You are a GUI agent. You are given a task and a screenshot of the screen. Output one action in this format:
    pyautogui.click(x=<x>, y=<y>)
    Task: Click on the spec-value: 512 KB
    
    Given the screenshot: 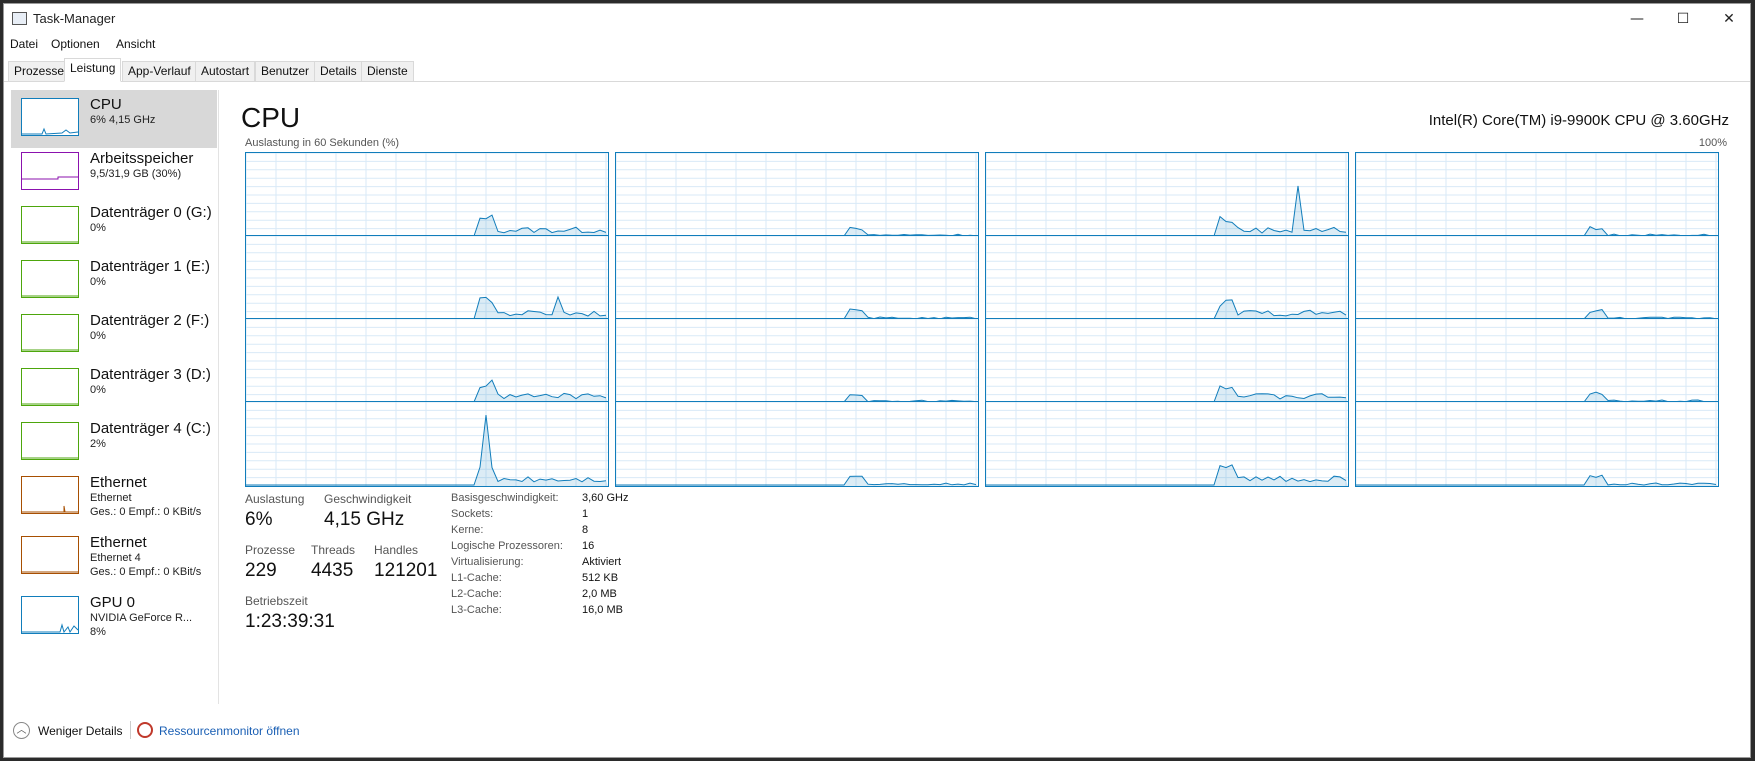 What is the action you would take?
    pyautogui.click(x=600, y=578)
    